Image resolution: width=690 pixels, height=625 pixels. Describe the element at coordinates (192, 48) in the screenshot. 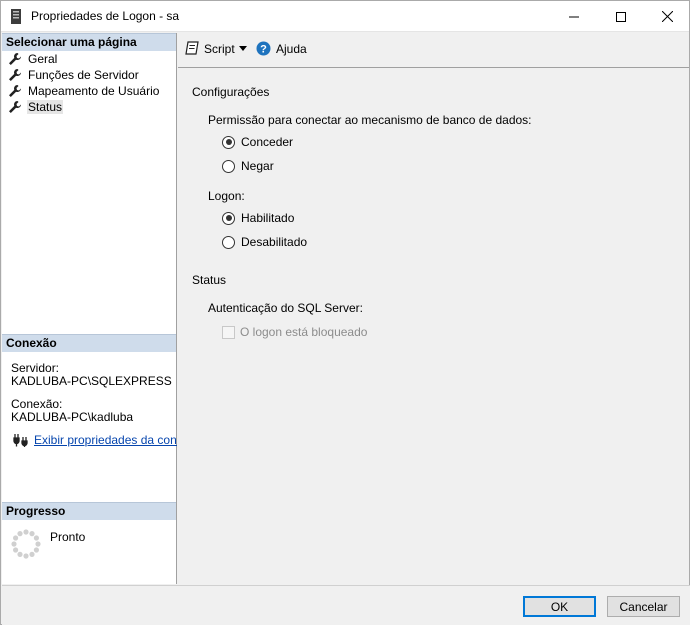

I see `script-icon` at that location.